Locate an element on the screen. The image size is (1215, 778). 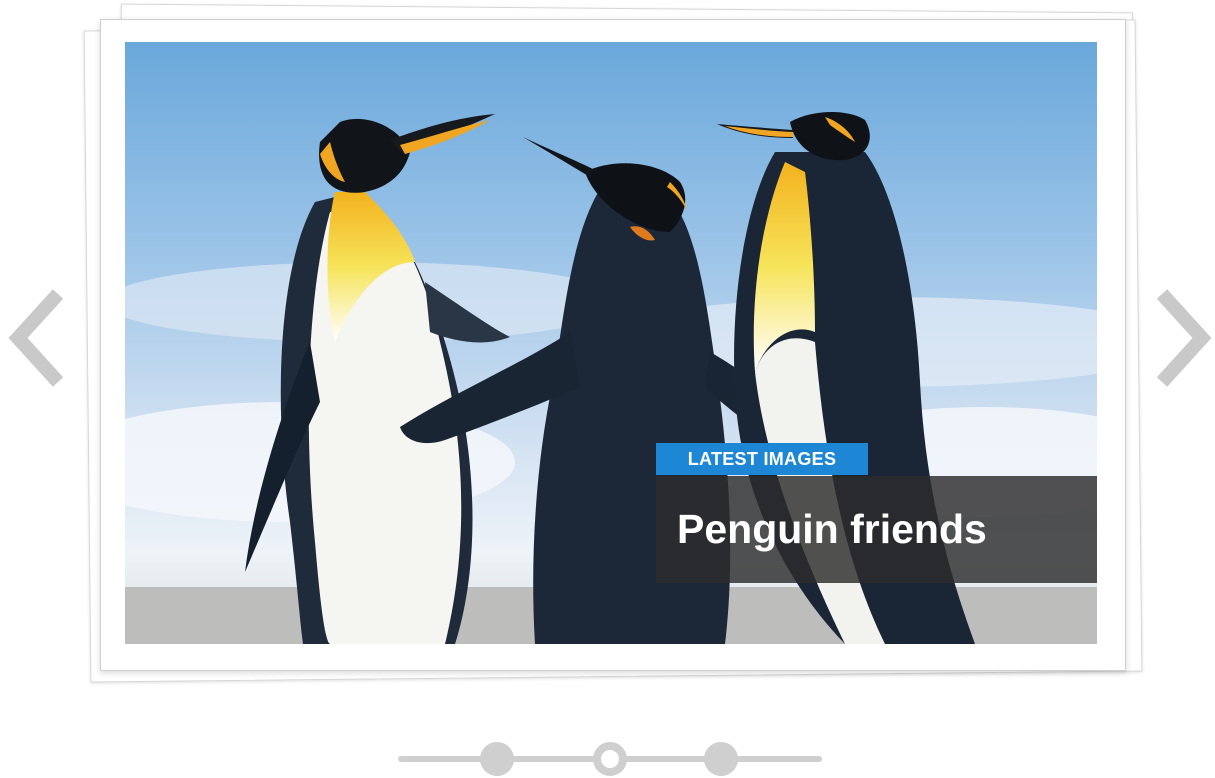
chevron-left-icon is located at coordinates (36, 338).